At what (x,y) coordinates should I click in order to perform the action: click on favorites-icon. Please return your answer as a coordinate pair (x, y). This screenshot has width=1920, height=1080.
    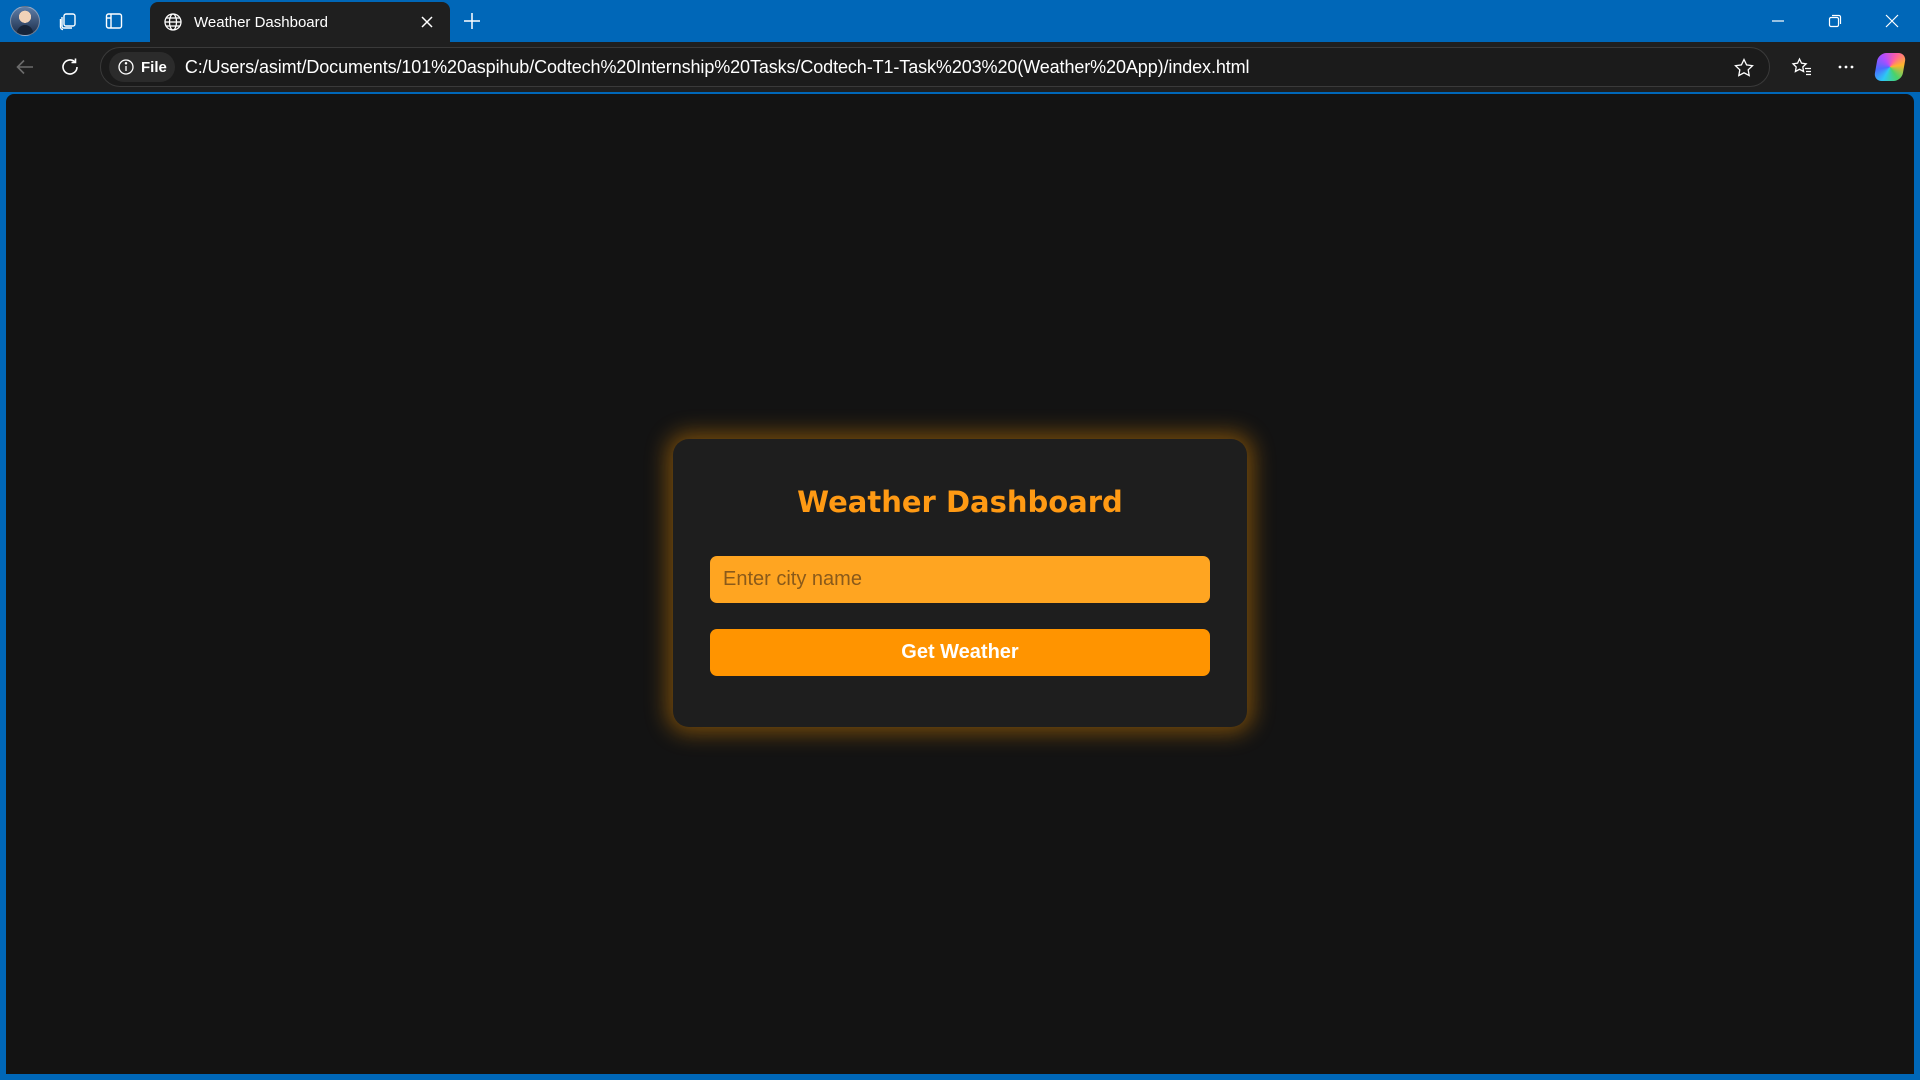
    Looking at the image, I should click on (1802, 67).